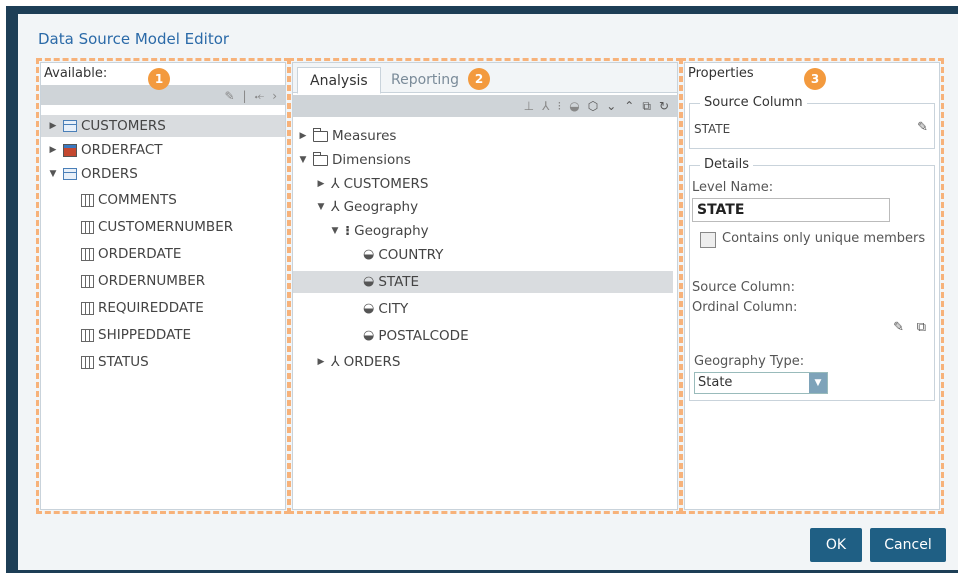 The width and height of the screenshot is (958, 573). I want to click on pencil-icon: ✎, so click(229, 96).